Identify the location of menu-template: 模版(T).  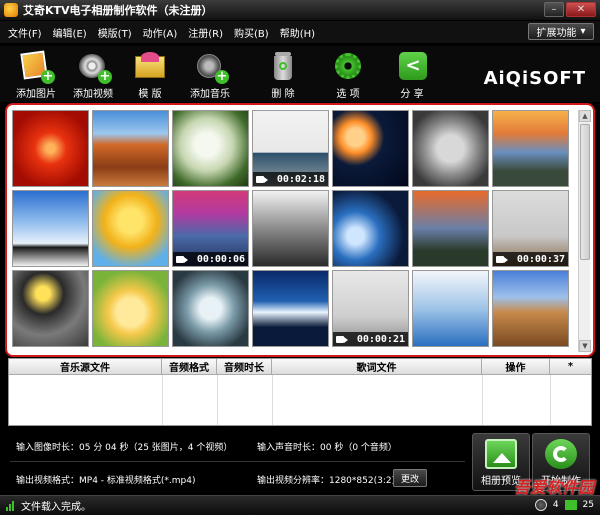
(115, 32).